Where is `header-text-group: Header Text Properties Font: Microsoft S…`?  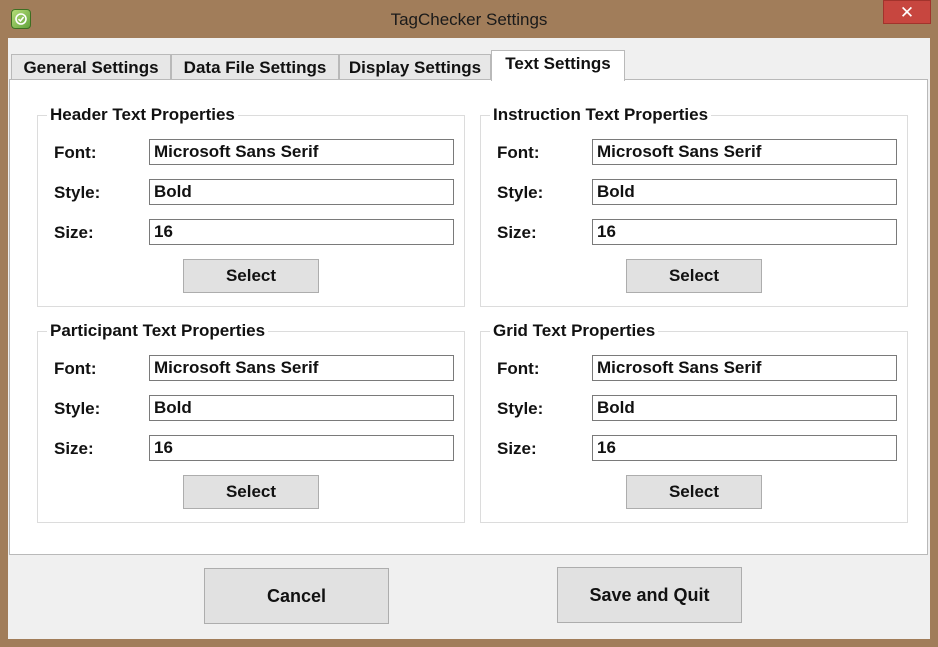 header-text-group: Header Text Properties Font: Microsoft S… is located at coordinates (251, 206).